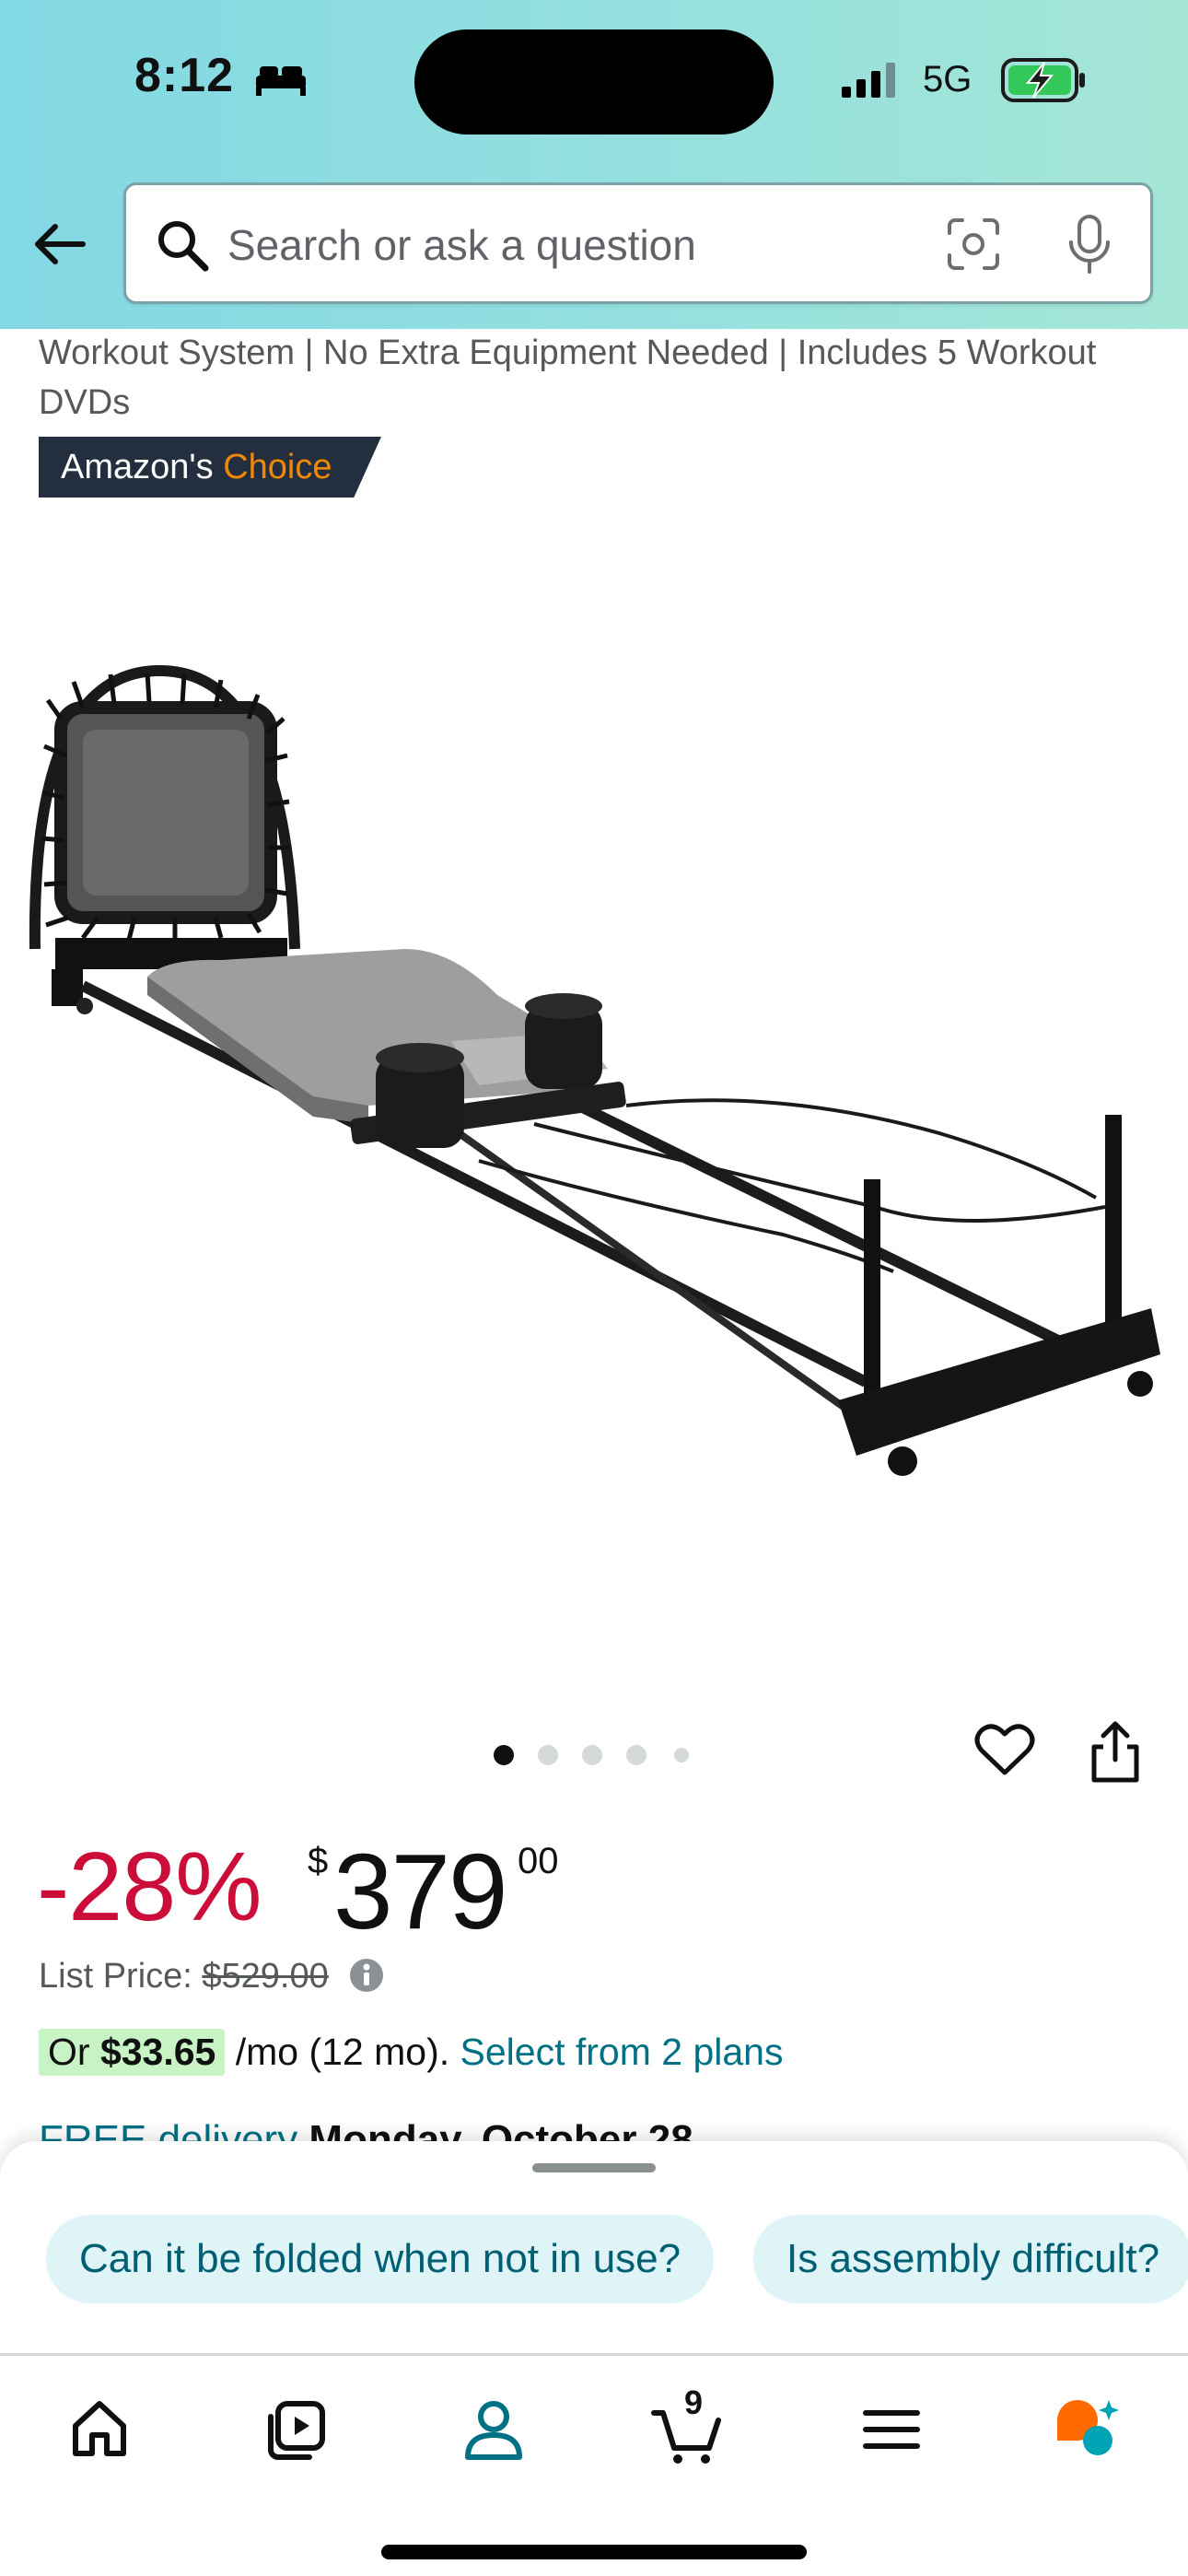 The image size is (1188, 2576). Describe the element at coordinates (973, 245) in the screenshot. I see `camera-icon` at that location.